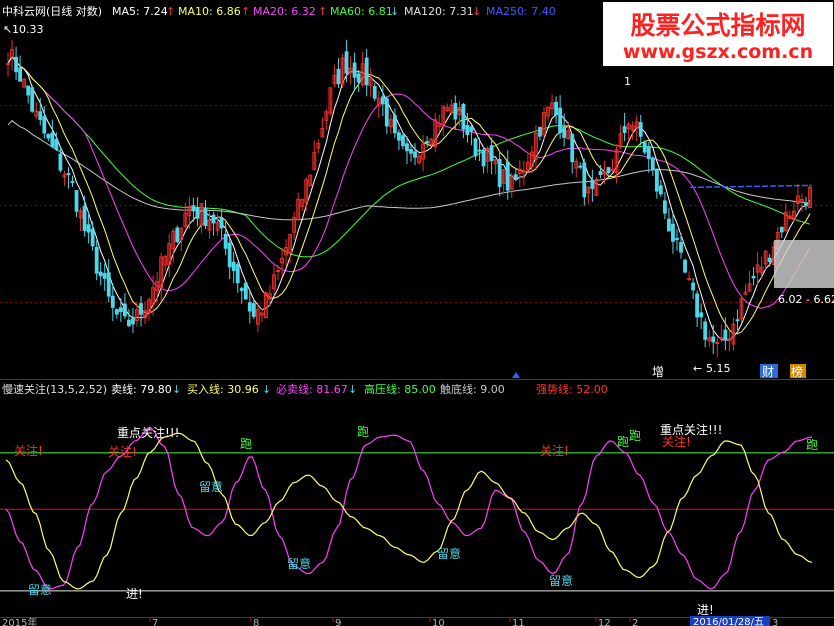 This screenshot has width=834, height=626. Describe the element at coordinates (627, 81) in the screenshot. I see `peak-marker: 1` at that location.